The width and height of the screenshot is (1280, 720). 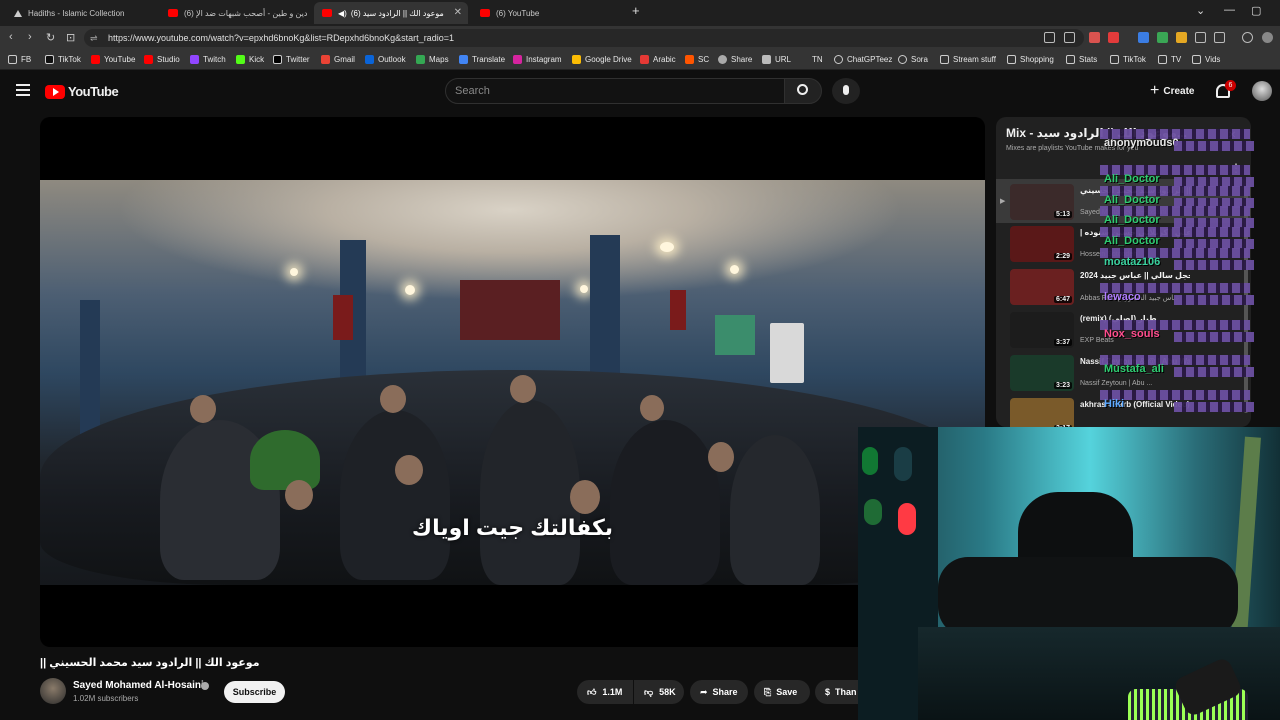 I want to click on chat-username: anonymouus0, so click(x=1141, y=143).